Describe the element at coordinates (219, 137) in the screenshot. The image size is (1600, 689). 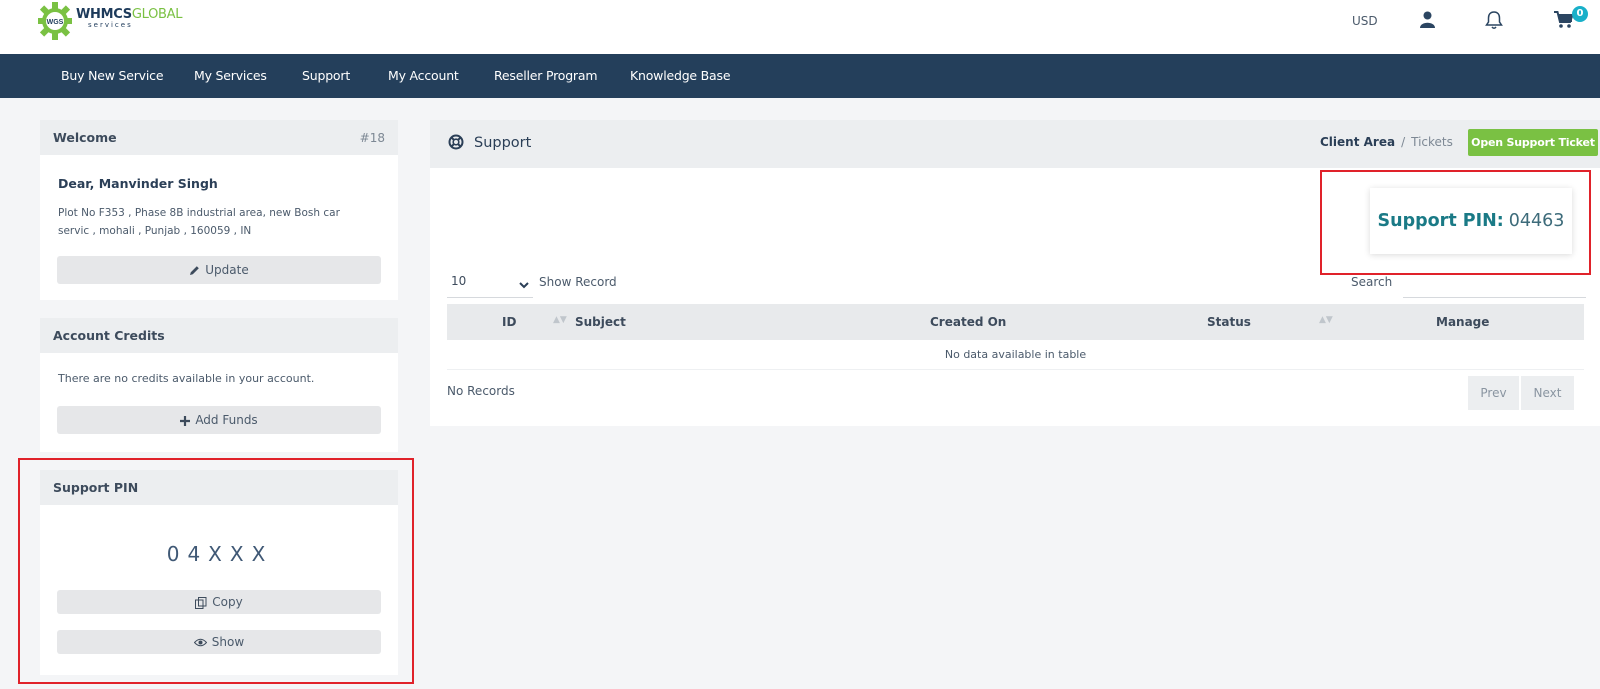
I see `welcome-panel-header: Welcome #18` at that location.